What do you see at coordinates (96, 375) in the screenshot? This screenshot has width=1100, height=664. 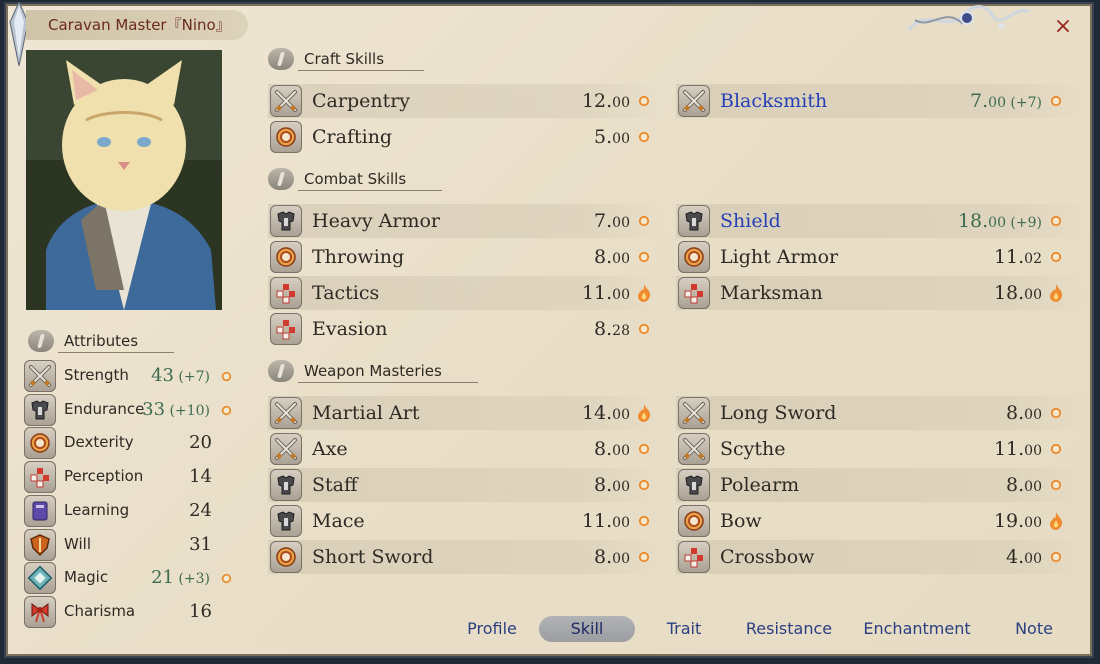 I see `attribute-name: Strength` at bounding box center [96, 375].